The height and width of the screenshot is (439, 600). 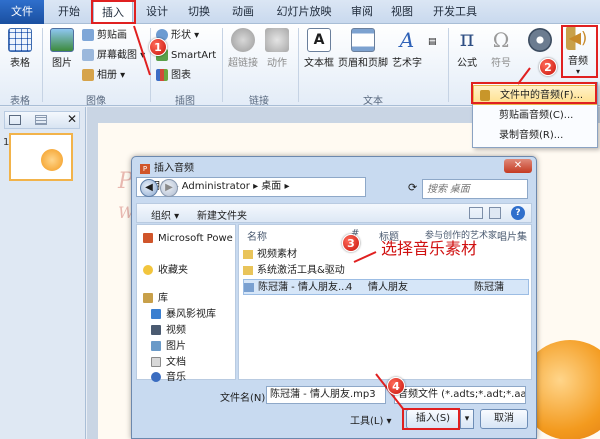 What do you see at coordinates (20, 63) in the screenshot?
I see `table-label: 表格` at bounding box center [20, 63].